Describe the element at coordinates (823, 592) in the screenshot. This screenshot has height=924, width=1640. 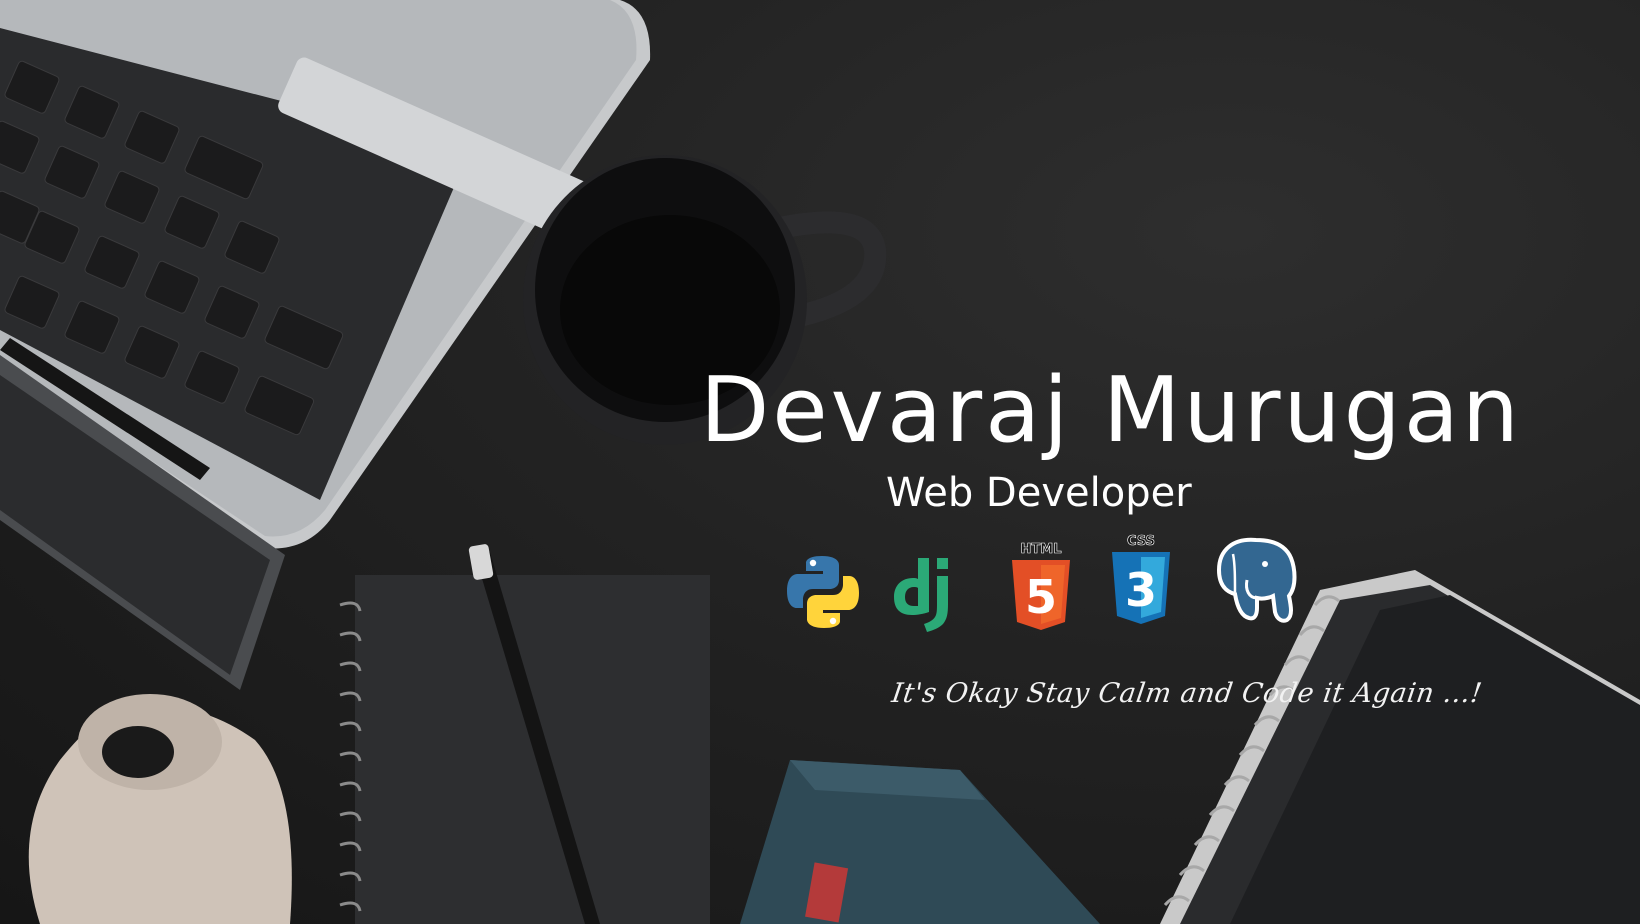
I see `python-icon` at that location.